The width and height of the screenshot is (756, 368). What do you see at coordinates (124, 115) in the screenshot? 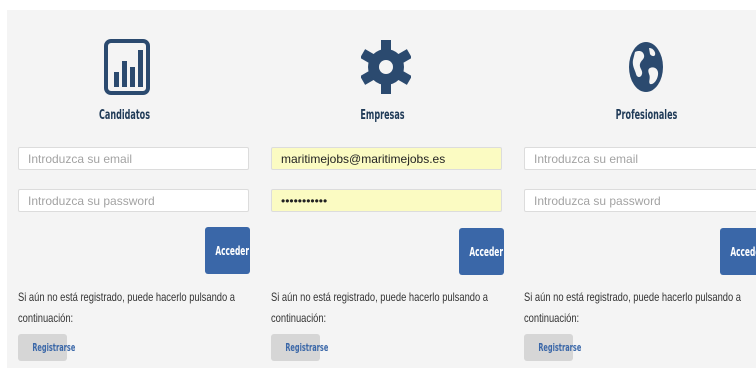
I see `column-title: Candidatos` at bounding box center [124, 115].